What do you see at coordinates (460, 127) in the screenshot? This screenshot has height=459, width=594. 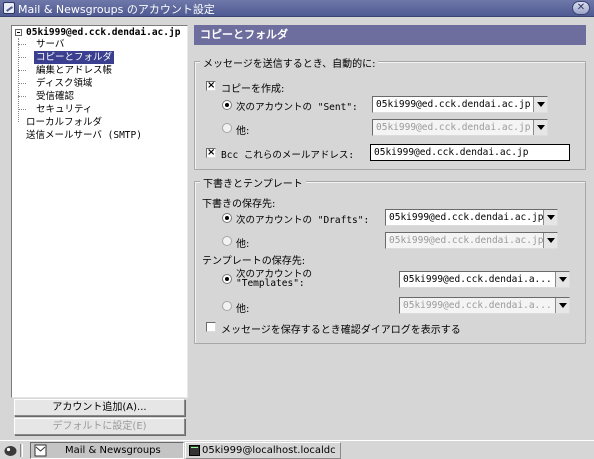 I see `sent-other-select: 05ki999@ed.cck.dendai.ac.jp` at bounding box center [460, 127].